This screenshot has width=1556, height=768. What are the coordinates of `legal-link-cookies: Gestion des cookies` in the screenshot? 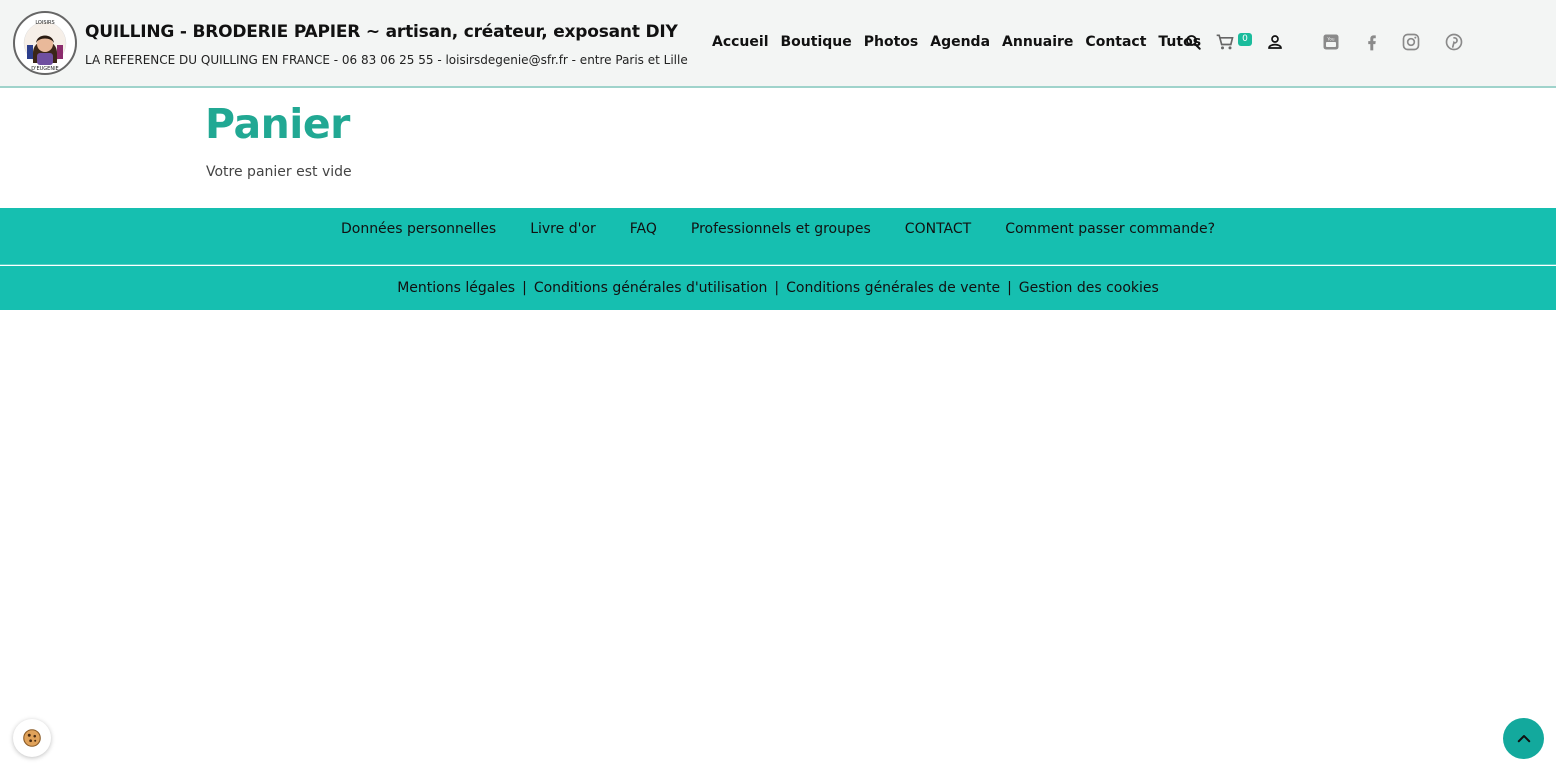 It's located at (1089, 288).